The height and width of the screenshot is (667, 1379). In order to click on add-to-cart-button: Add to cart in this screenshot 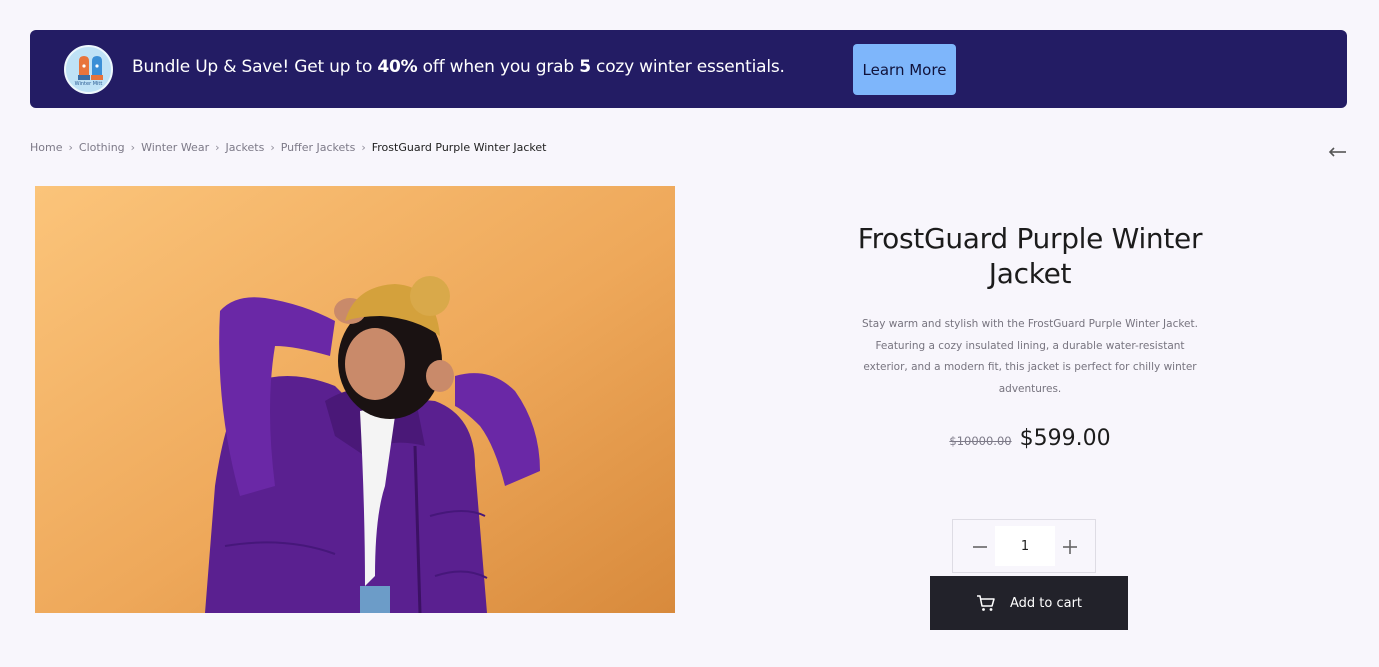, I will do `click(1029, 603)`.